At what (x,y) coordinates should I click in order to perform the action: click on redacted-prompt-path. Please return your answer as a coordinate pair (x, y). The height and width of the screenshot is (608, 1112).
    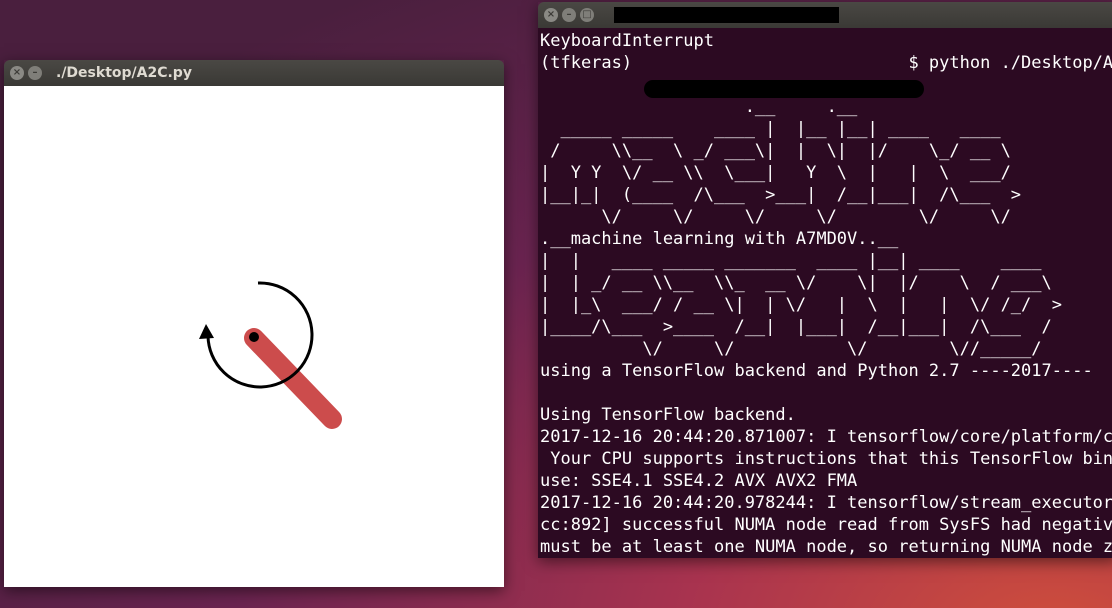
    Looking at the image, I should click on (784, 89).